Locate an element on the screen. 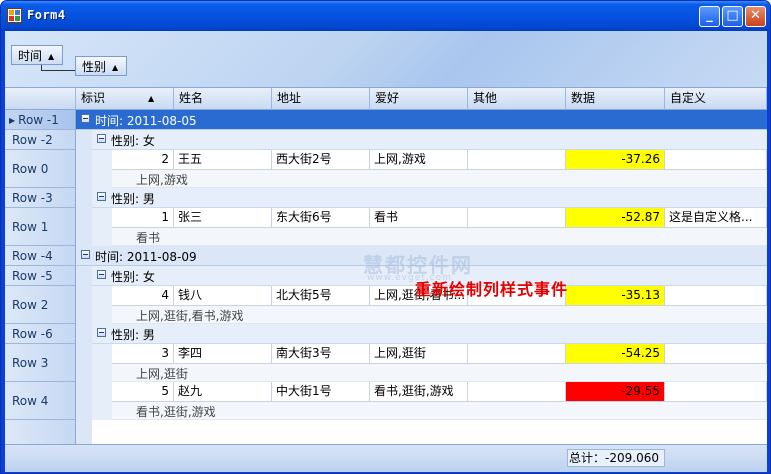 The width and height of the screenshot is (771, 474). row-header: Row -3 is located at coordinates (40, 198).